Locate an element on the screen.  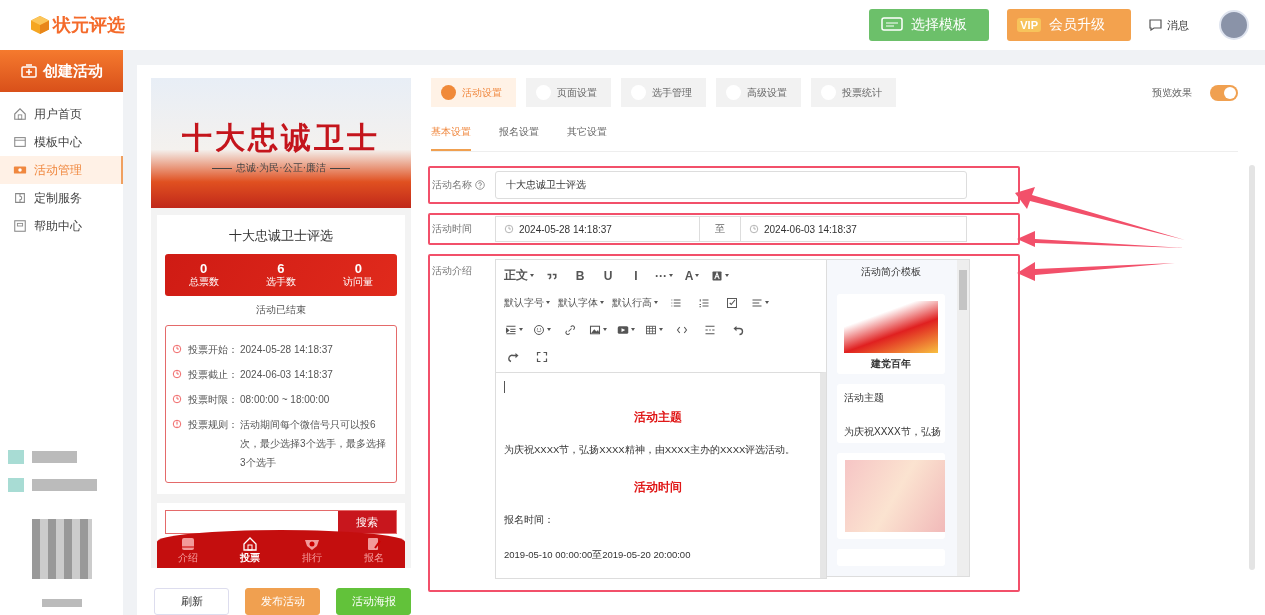
toolbar-button: ··· is located at coordinates (664, 275).